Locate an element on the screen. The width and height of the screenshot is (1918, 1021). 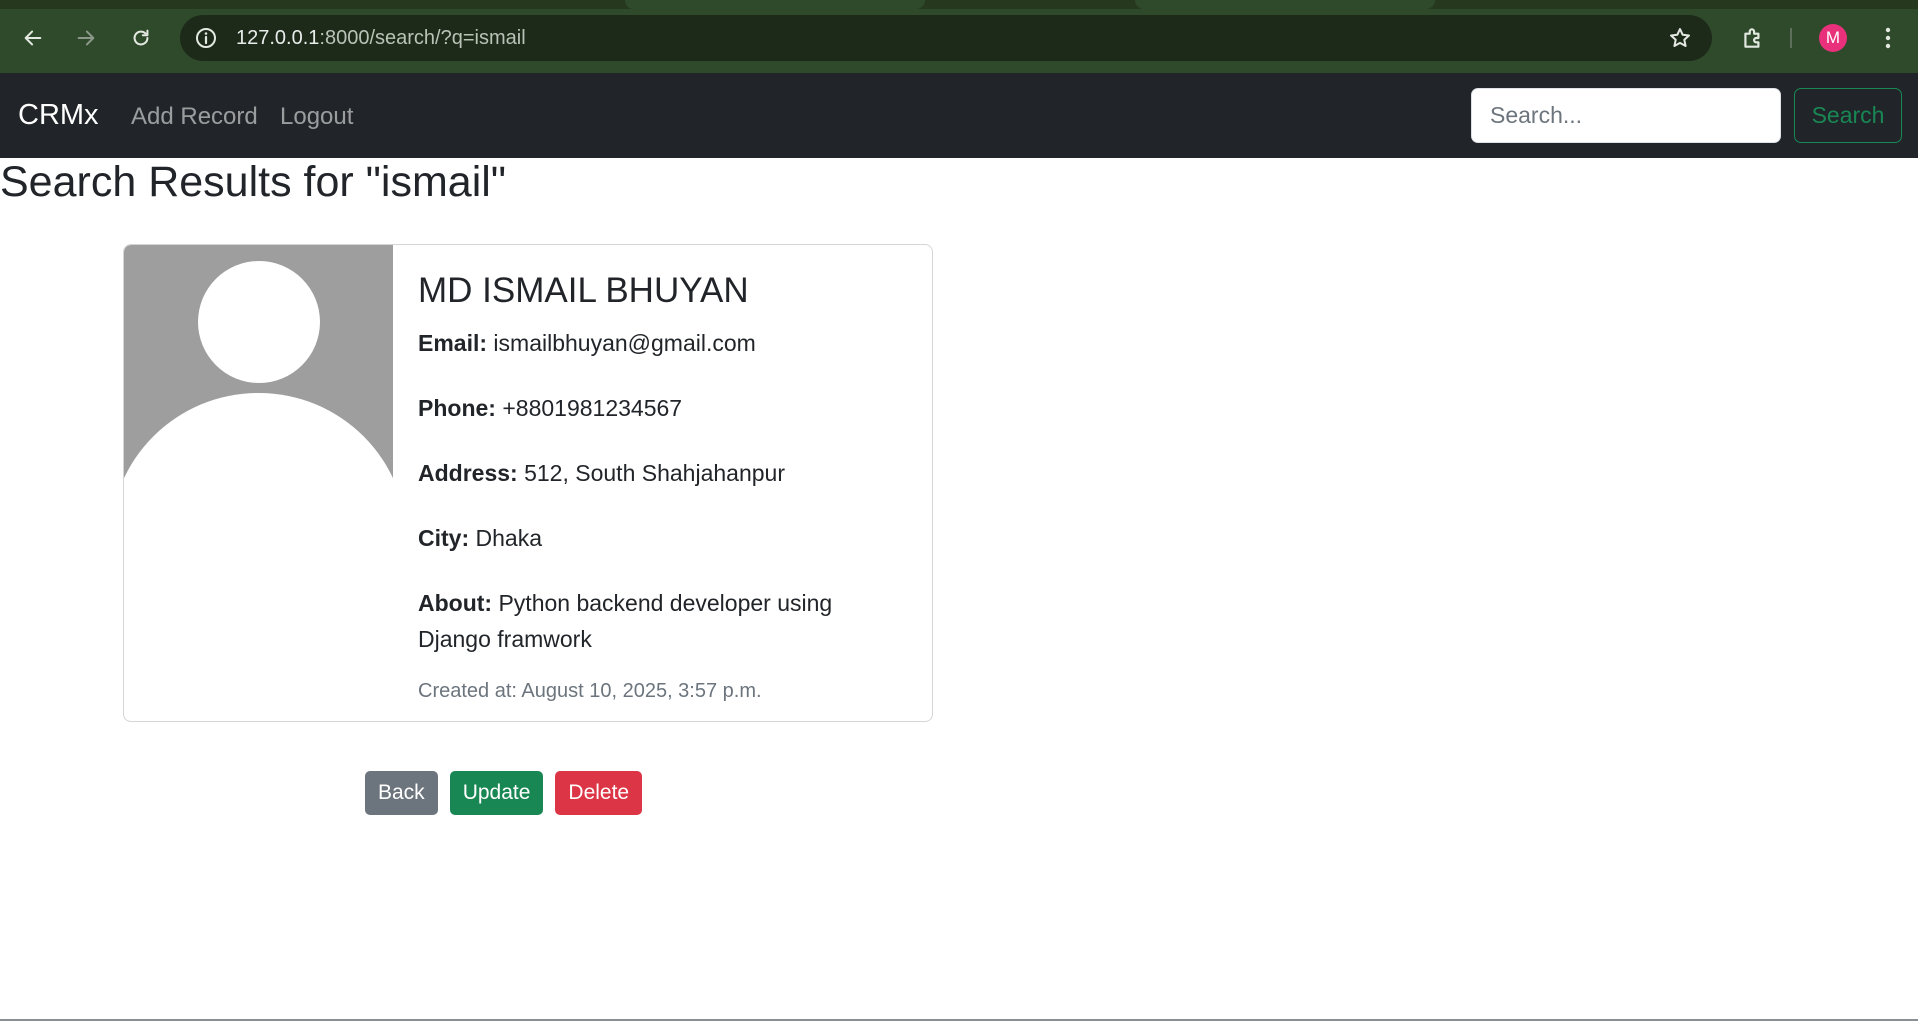
record-phone: Phone: +8801981234567 is located at coordinates (663, 408).